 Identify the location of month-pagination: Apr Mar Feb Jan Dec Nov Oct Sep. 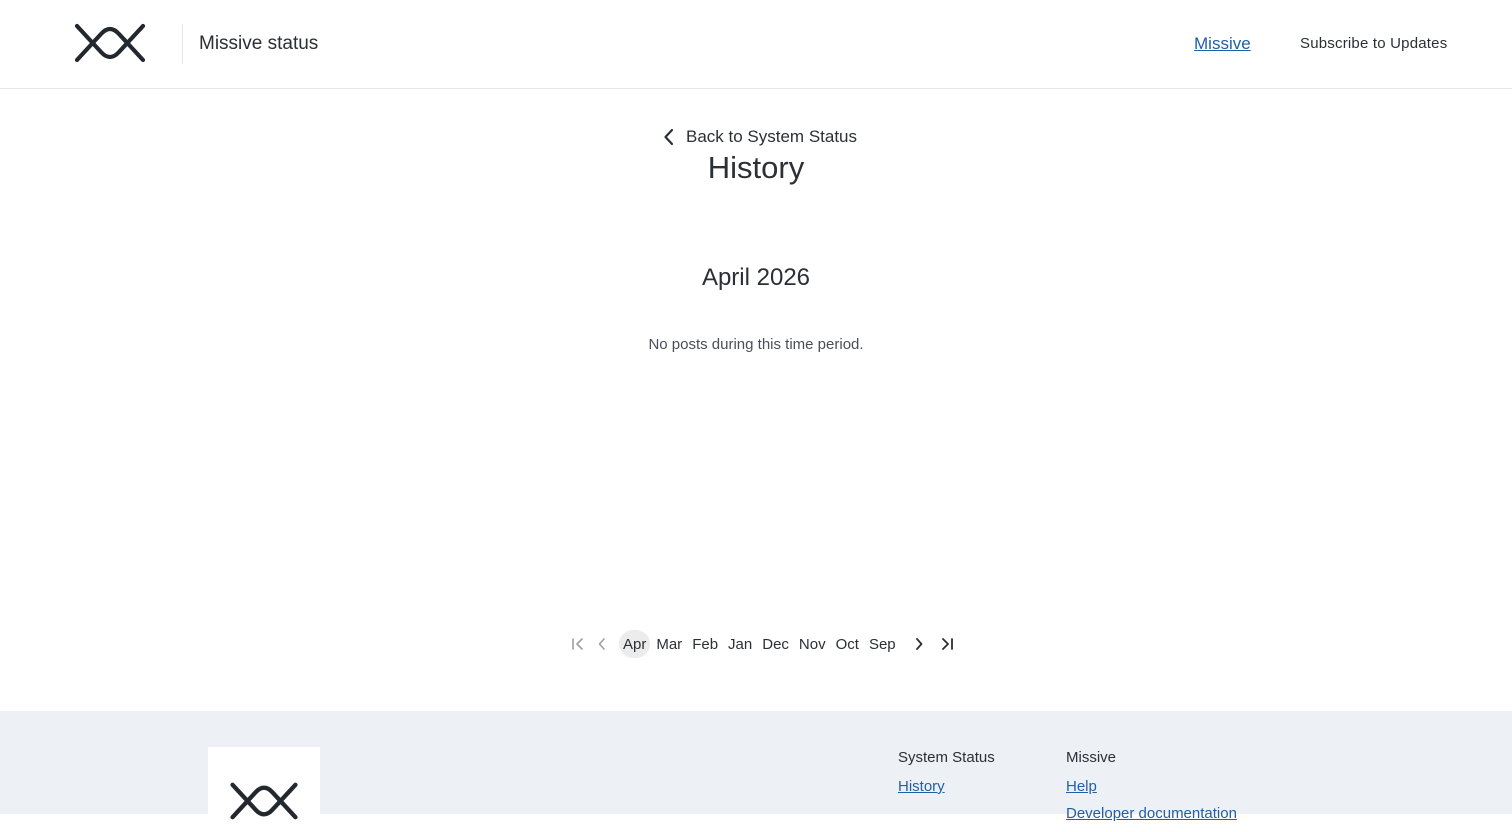
(762, 644).